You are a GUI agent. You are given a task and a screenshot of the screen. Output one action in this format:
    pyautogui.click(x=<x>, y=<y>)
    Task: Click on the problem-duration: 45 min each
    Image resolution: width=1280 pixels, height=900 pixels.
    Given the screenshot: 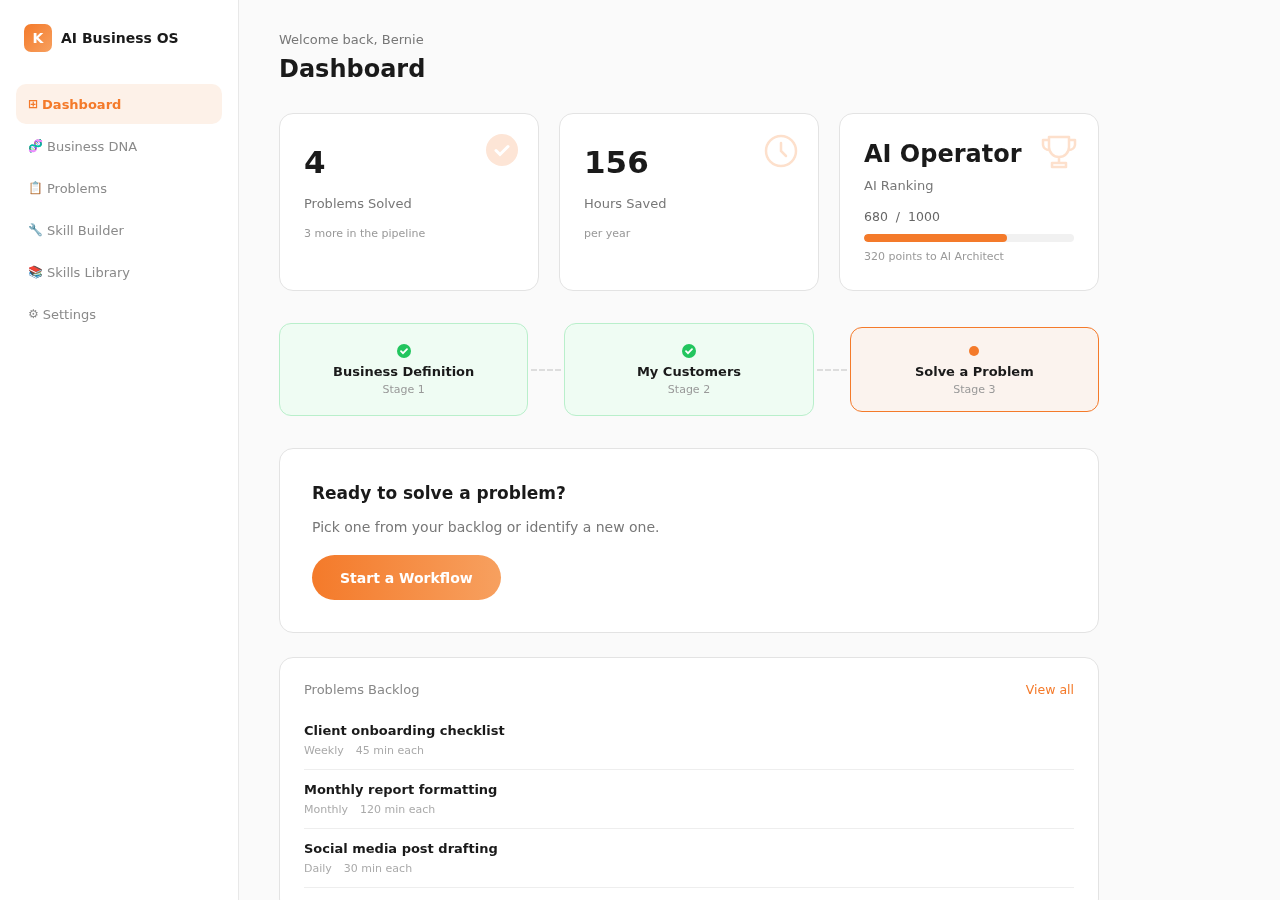 What is the action you would take?
    pyautogui.click(x=389, y=750)
    